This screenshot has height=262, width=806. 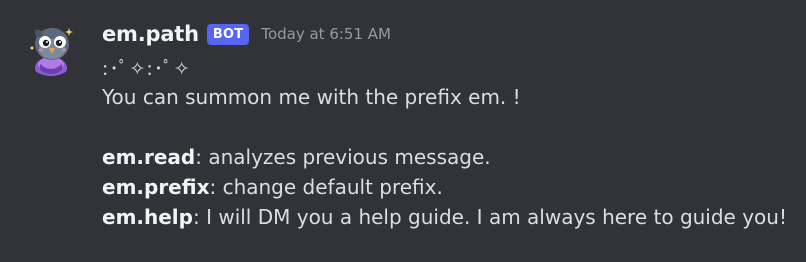 I want to click on command-name: em.prefix, so click(x=156, y=187).